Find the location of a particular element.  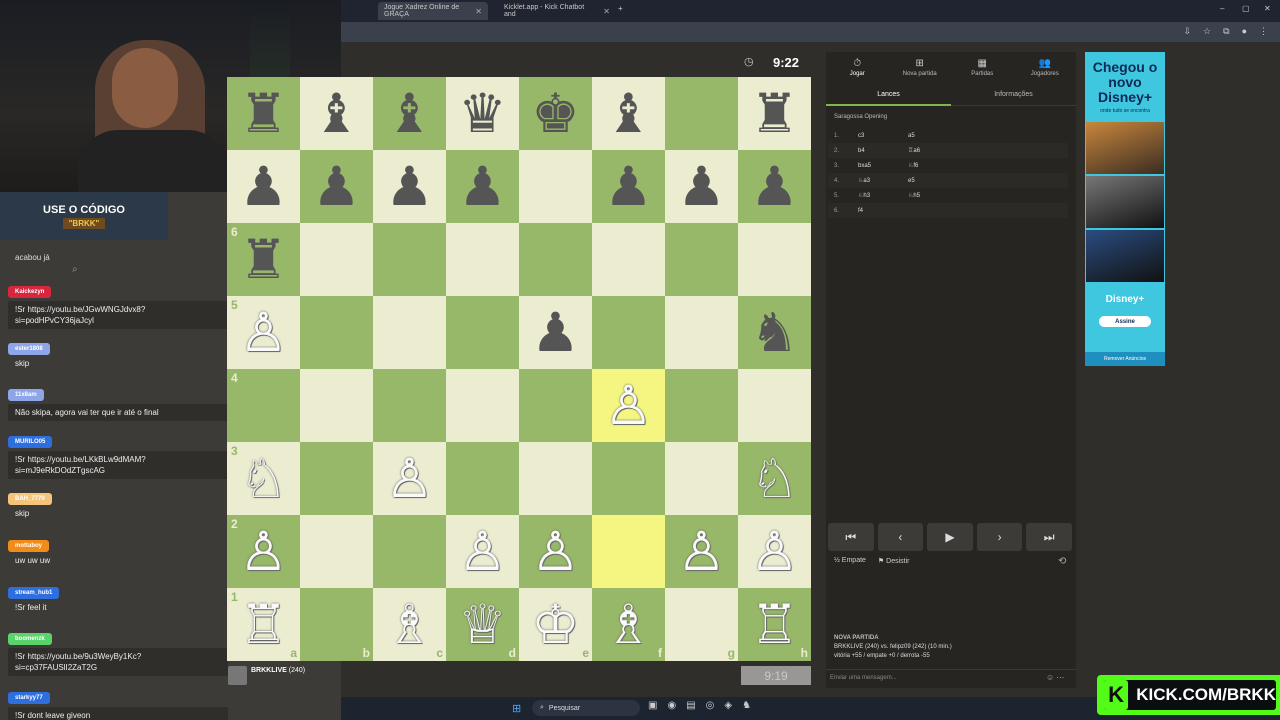

square-b3 is located at coordinates (336, 478).